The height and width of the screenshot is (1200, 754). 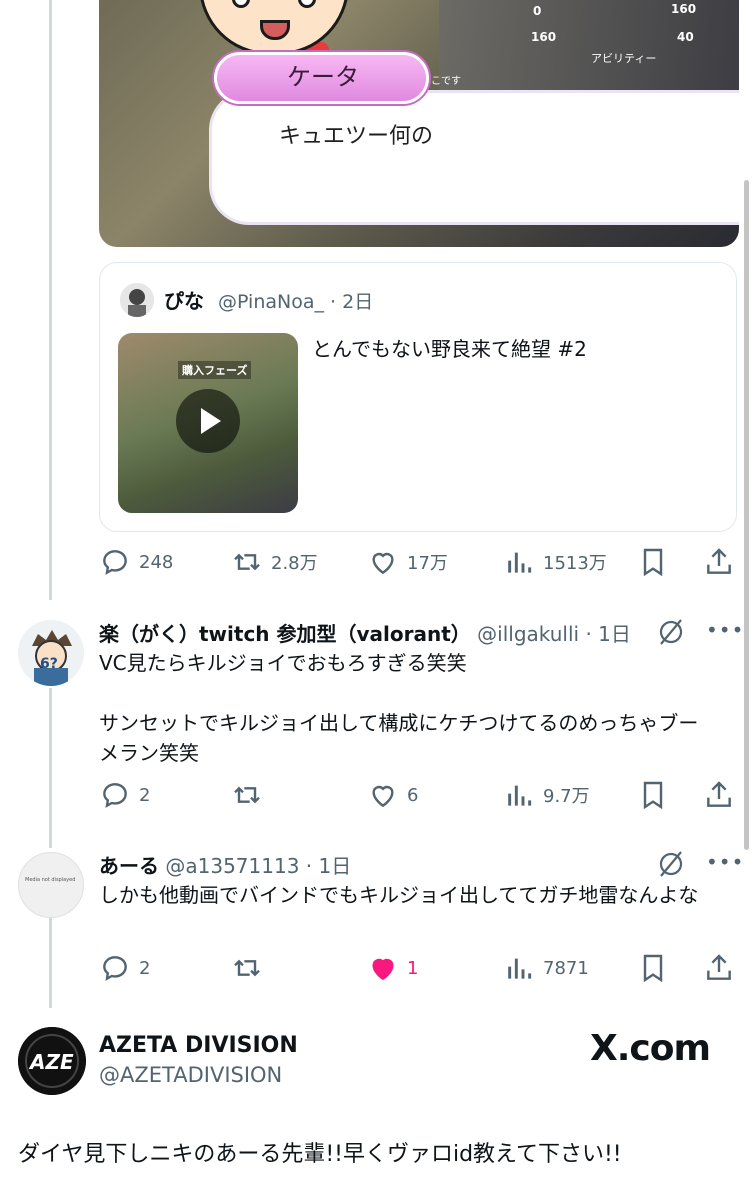 I want to click on media-not-displayed: Media not displayed, so click(x=50, y=880).